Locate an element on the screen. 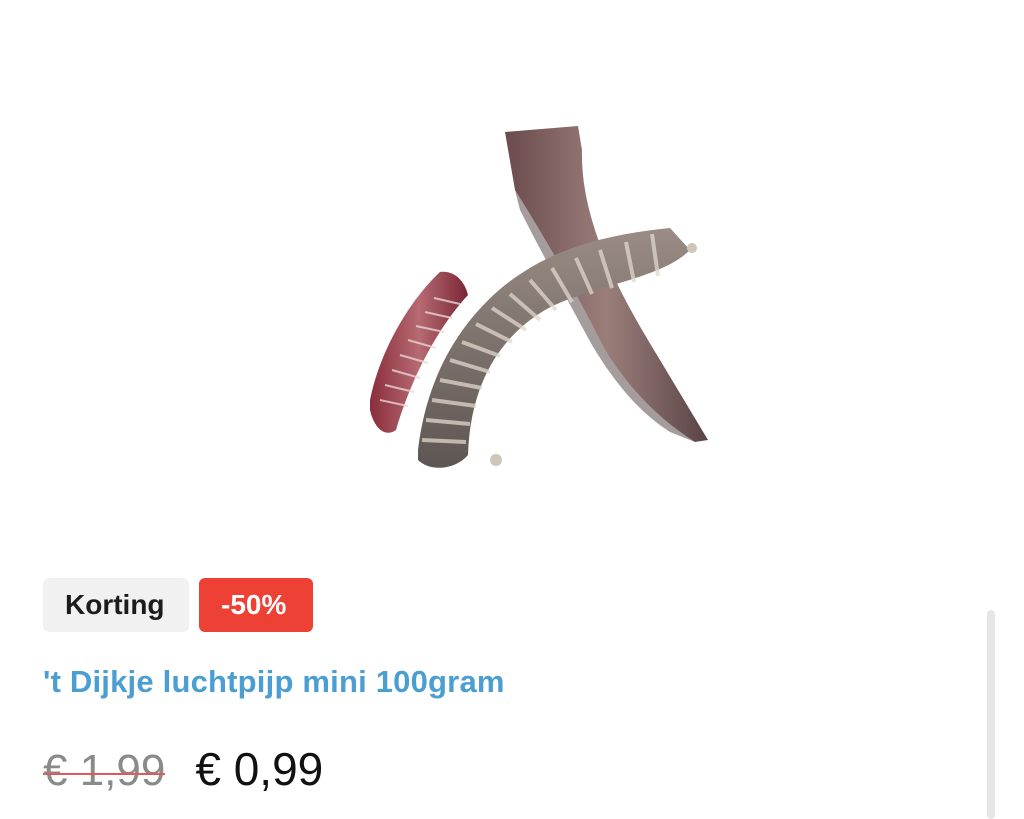 Image resolution: width=1024 pixels, height=819 pixels. scrollbar is located at coordinates (991, 714).